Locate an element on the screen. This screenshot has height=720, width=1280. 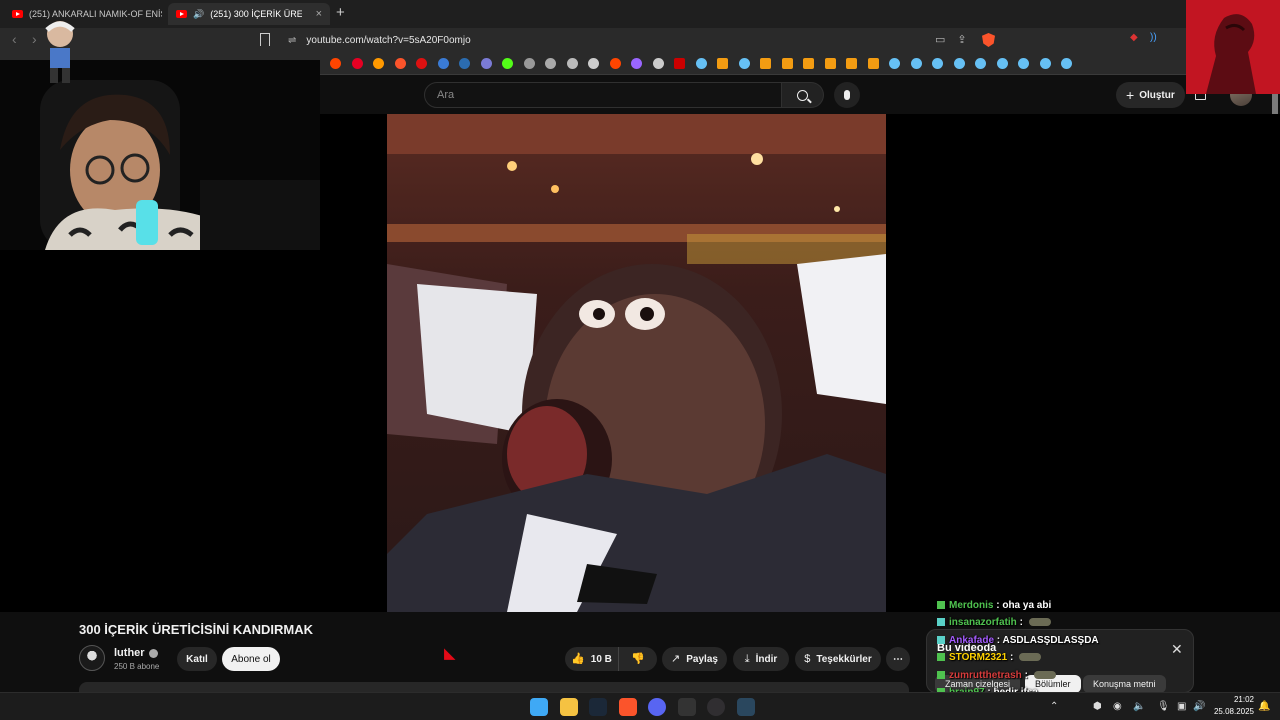
bookmark-orange3-icon is located at coordinates (787, 63).